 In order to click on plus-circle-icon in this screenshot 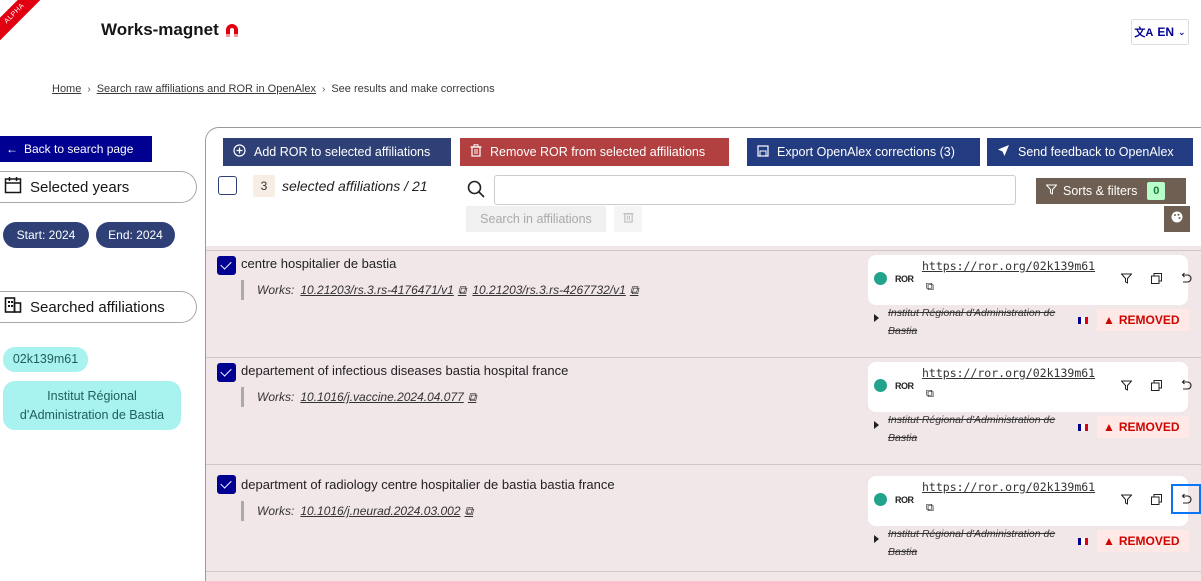, I will do `click(239, 152)`.